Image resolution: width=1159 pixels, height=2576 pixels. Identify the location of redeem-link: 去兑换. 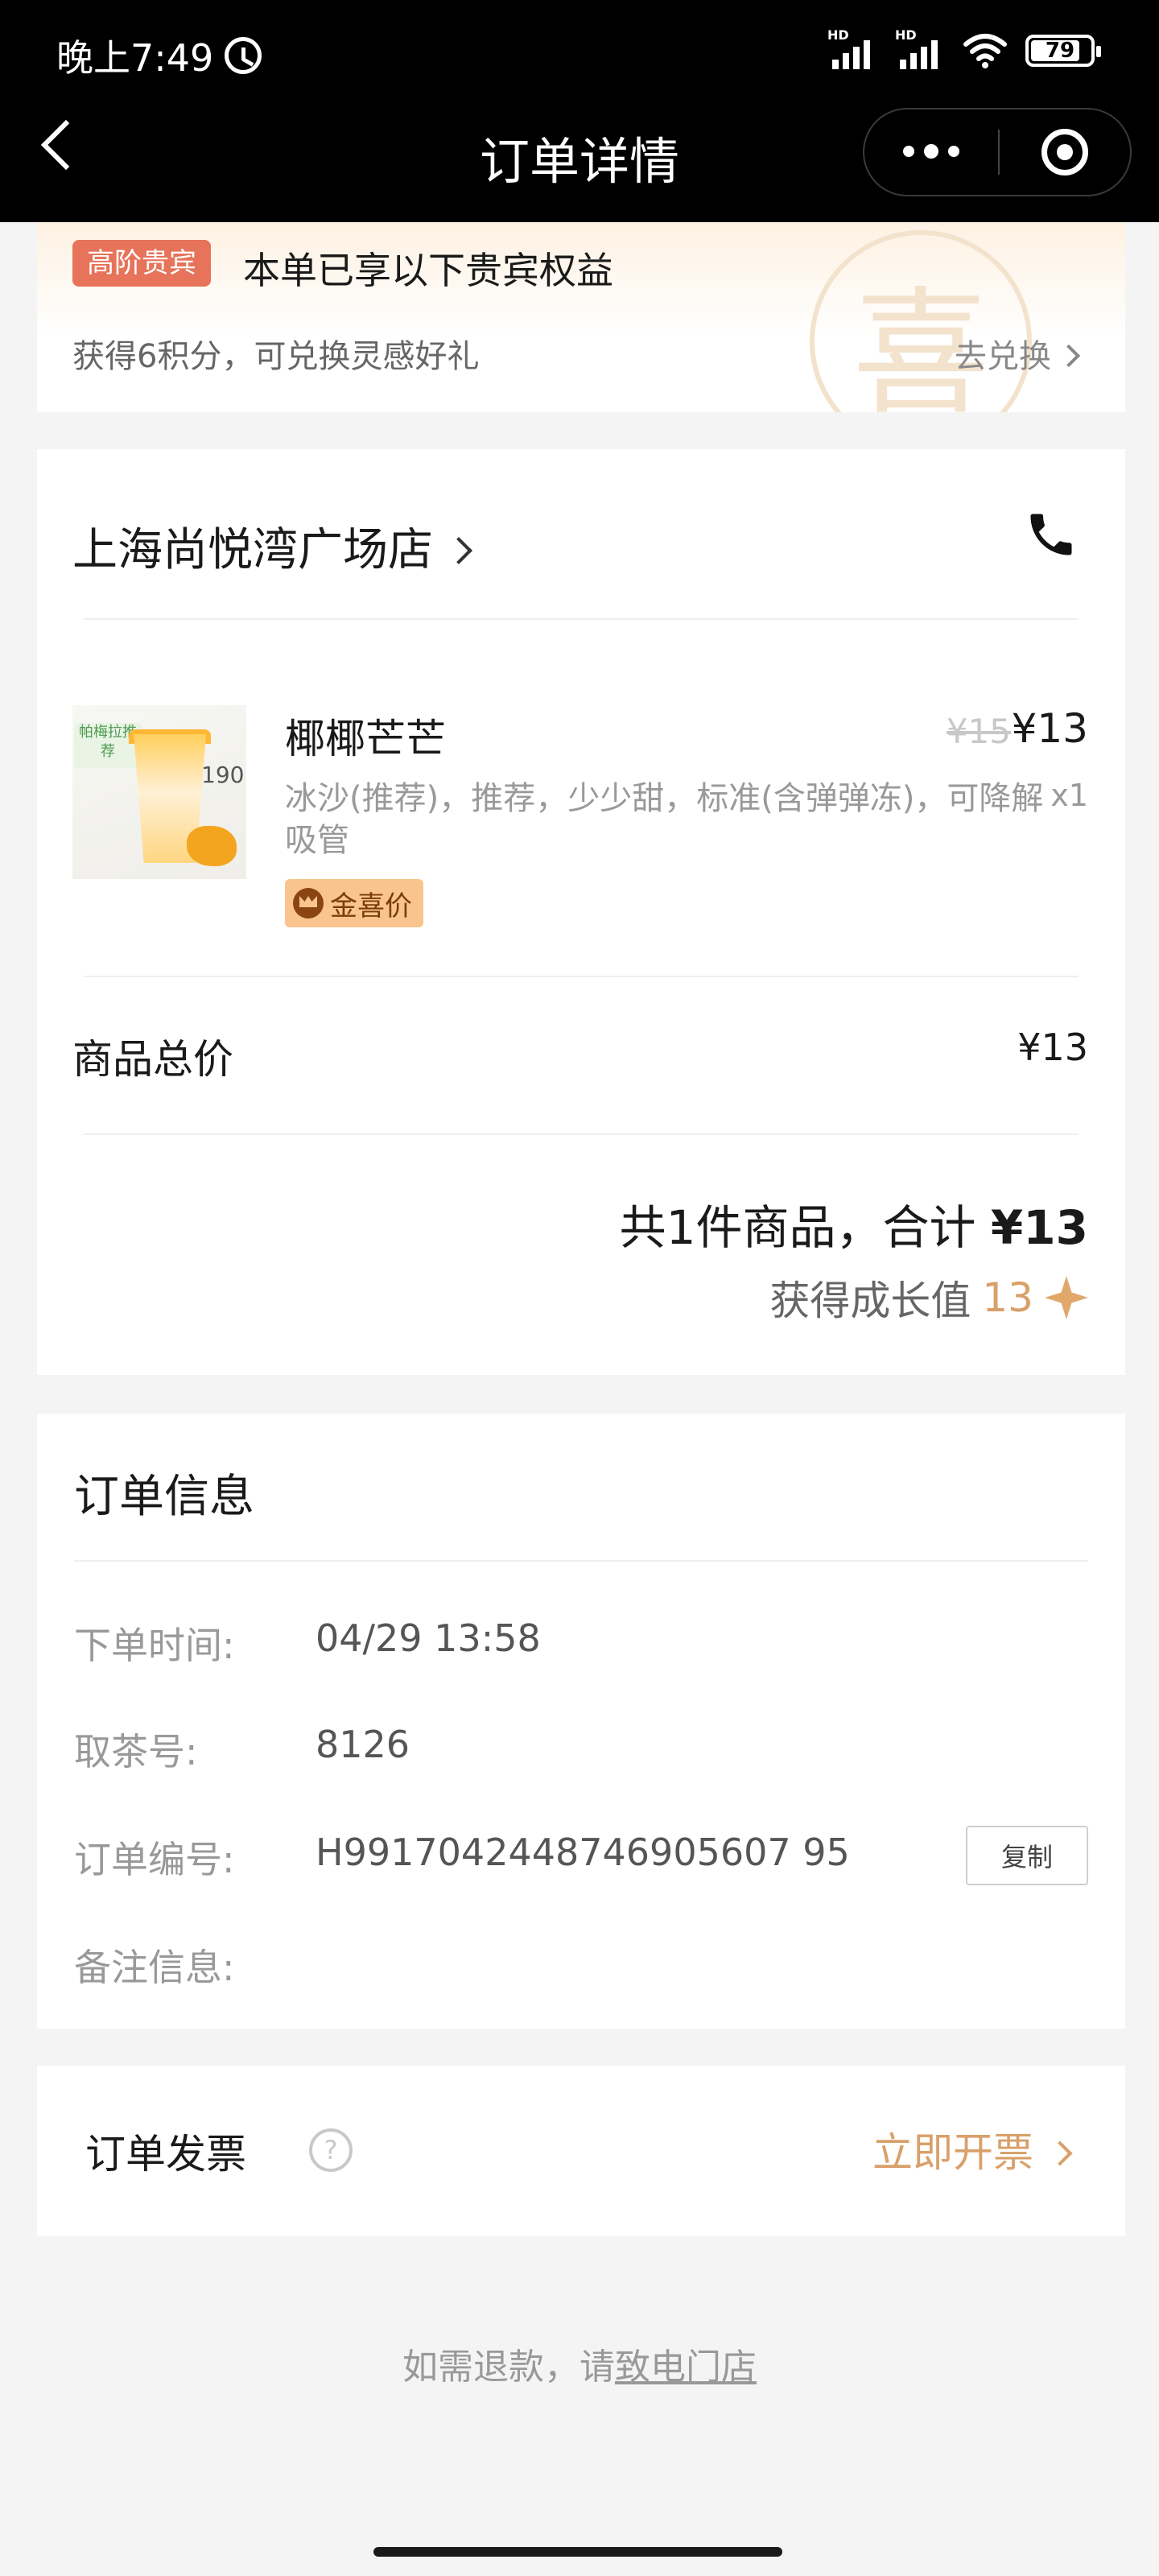
(1018, 353).